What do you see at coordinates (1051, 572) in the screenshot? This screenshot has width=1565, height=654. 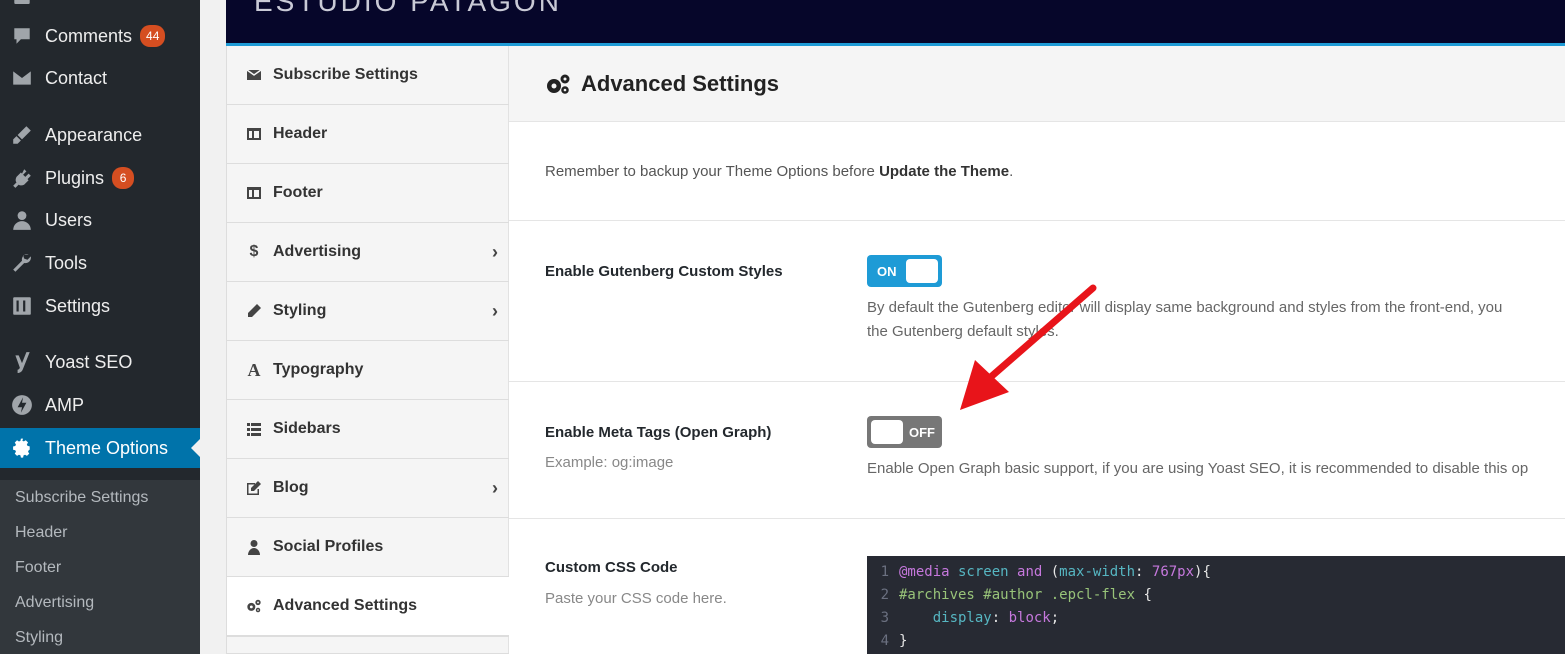 I see `code-token: (` at bounding box center [1051, 572].